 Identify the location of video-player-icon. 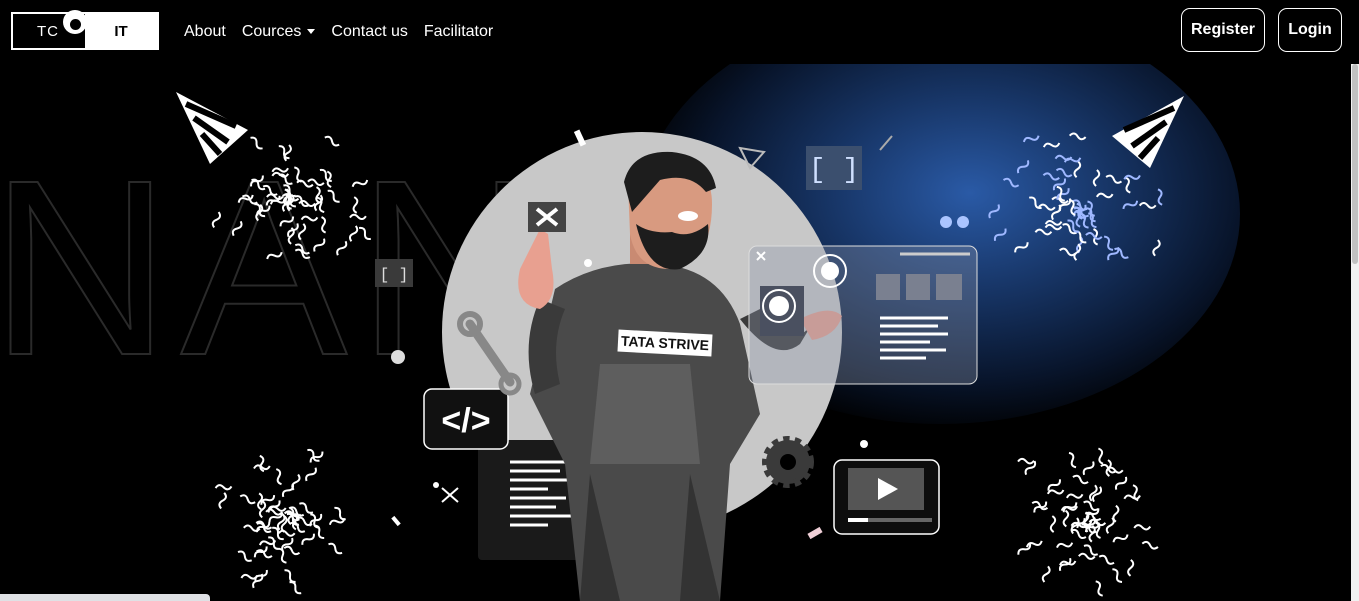
(886, 497).